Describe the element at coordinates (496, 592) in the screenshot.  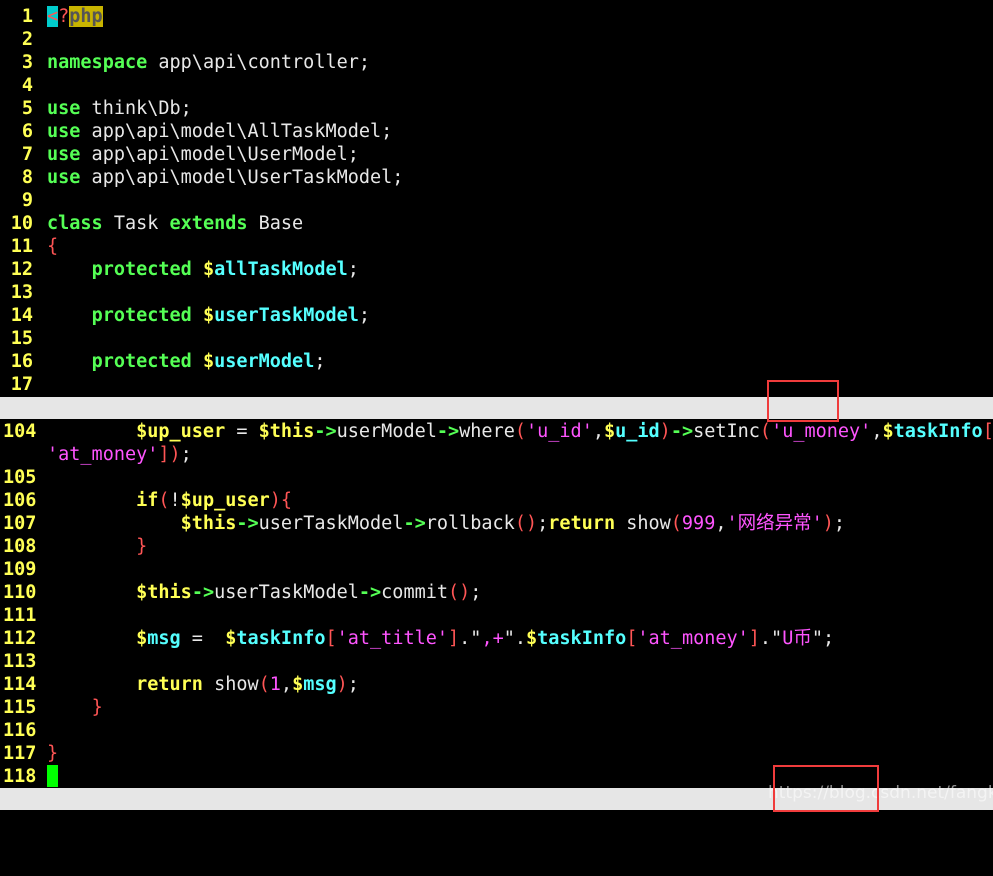
I see `code-line: 110 $this->userTaskModel->commit();` at that location.